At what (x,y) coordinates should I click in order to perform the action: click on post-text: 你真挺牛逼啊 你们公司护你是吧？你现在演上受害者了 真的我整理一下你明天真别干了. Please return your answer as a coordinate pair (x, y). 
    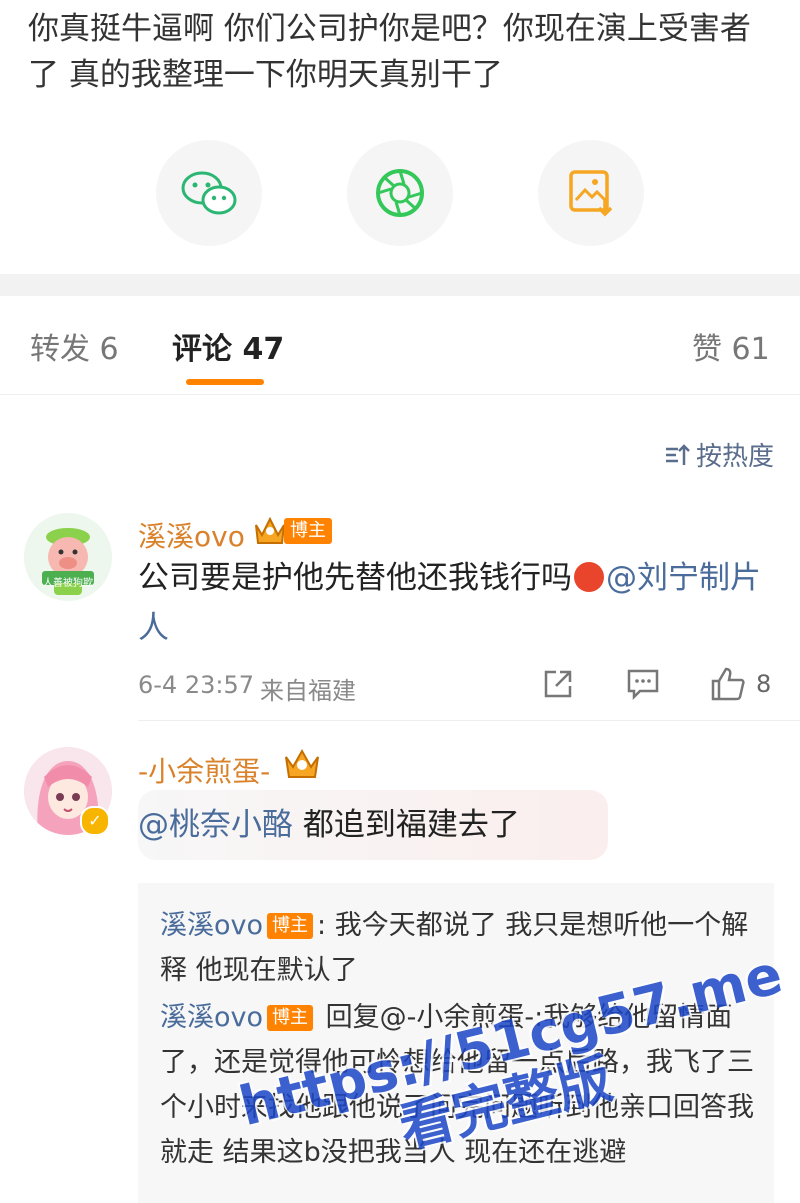
    Looking at the image, I should click on (389, 52).